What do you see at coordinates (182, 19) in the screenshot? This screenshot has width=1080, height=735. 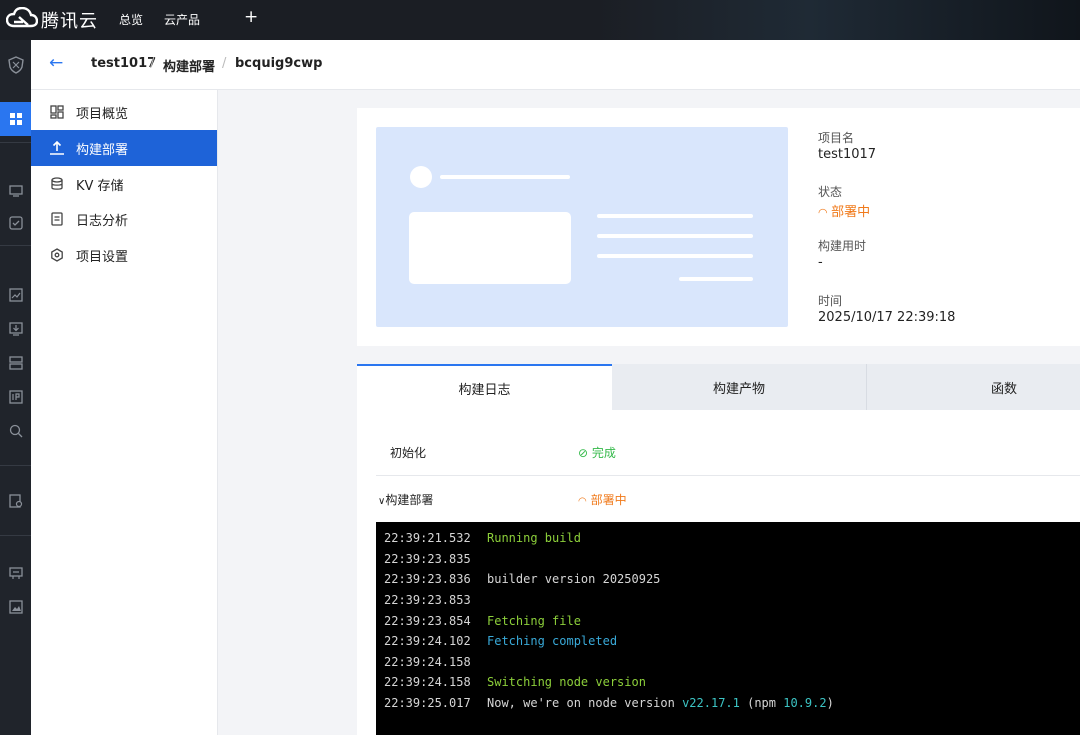 I see `nav-products: 云产品` at bounding box center [182, 19].